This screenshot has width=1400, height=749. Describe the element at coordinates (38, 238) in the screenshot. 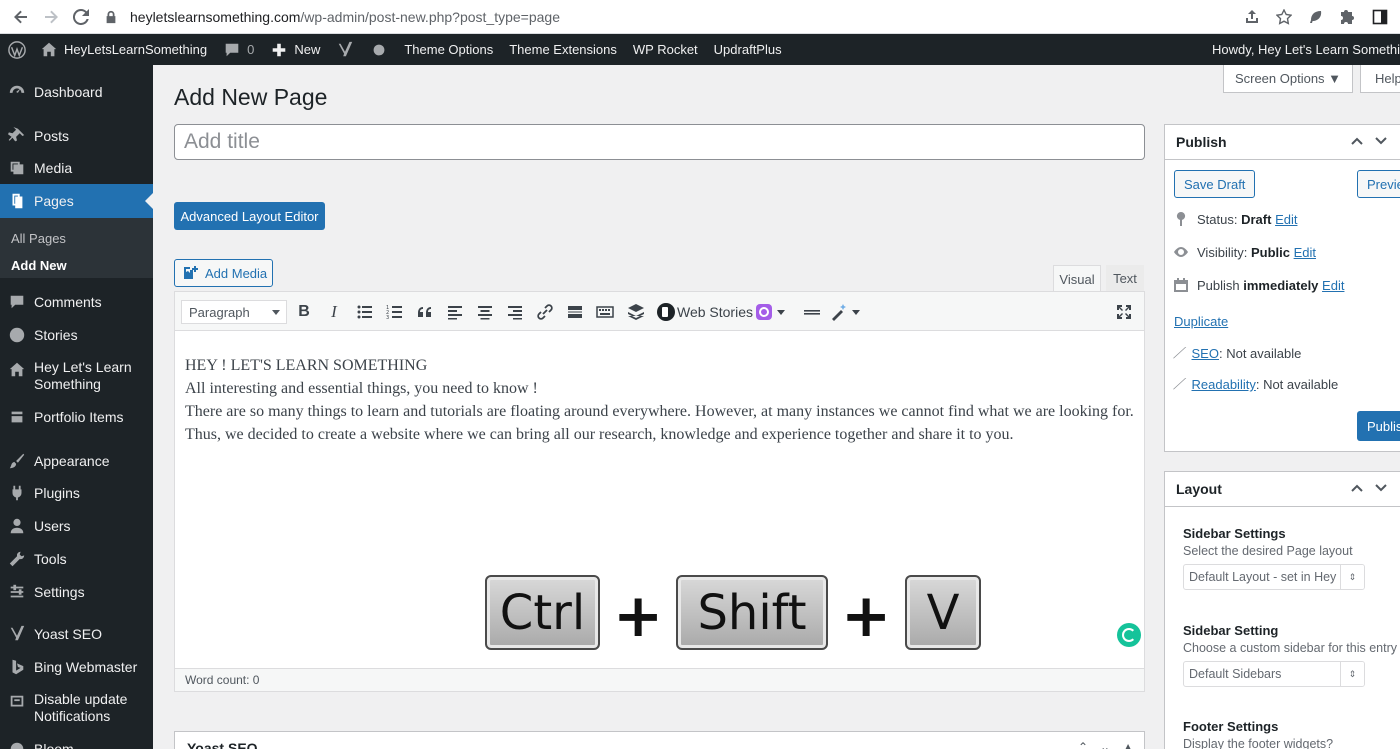

I see `submenu-all-pages: All Pages` at that location.